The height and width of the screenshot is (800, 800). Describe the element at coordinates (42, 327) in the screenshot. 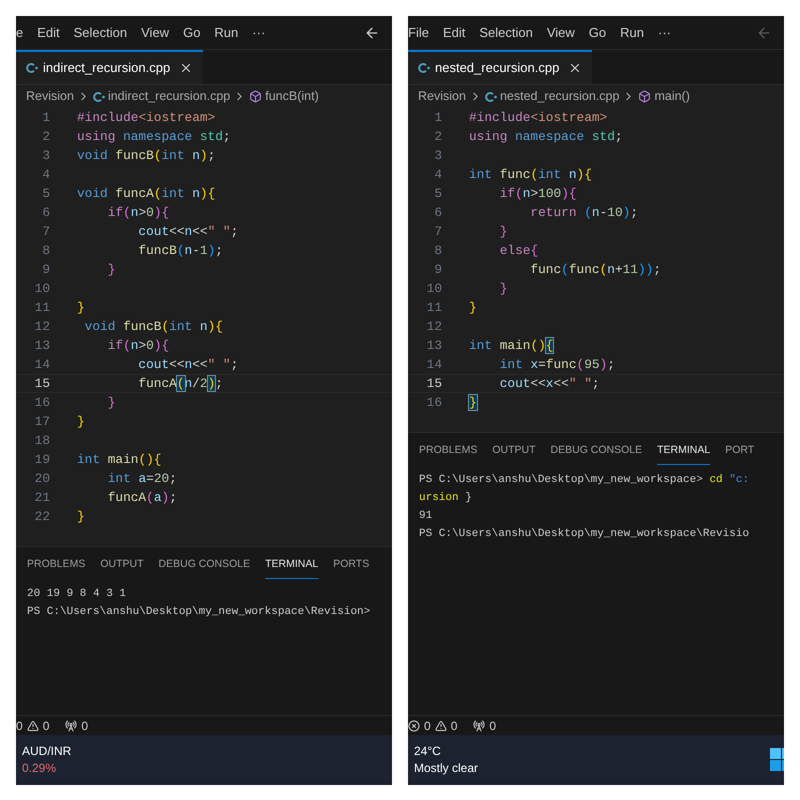

I see `line-number: 12` at that location.